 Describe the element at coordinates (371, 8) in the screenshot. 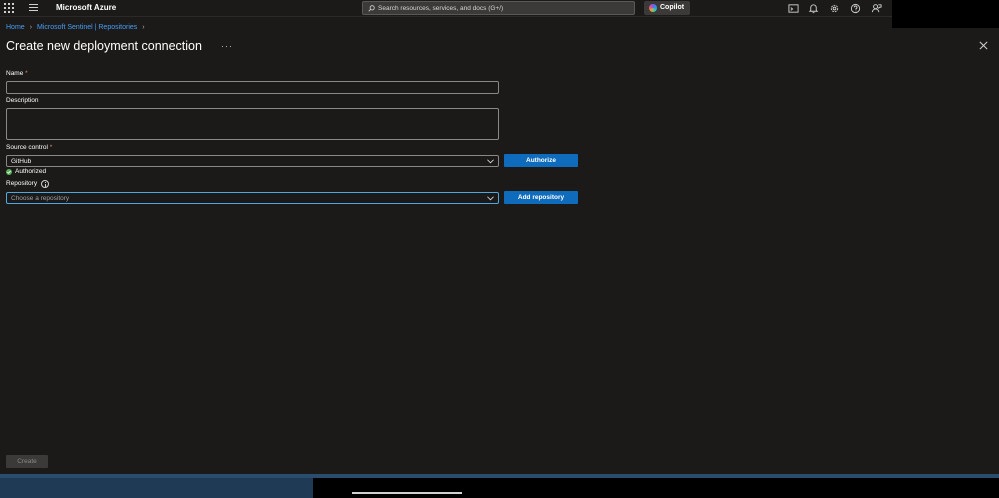

I see `search-icon` at that location.